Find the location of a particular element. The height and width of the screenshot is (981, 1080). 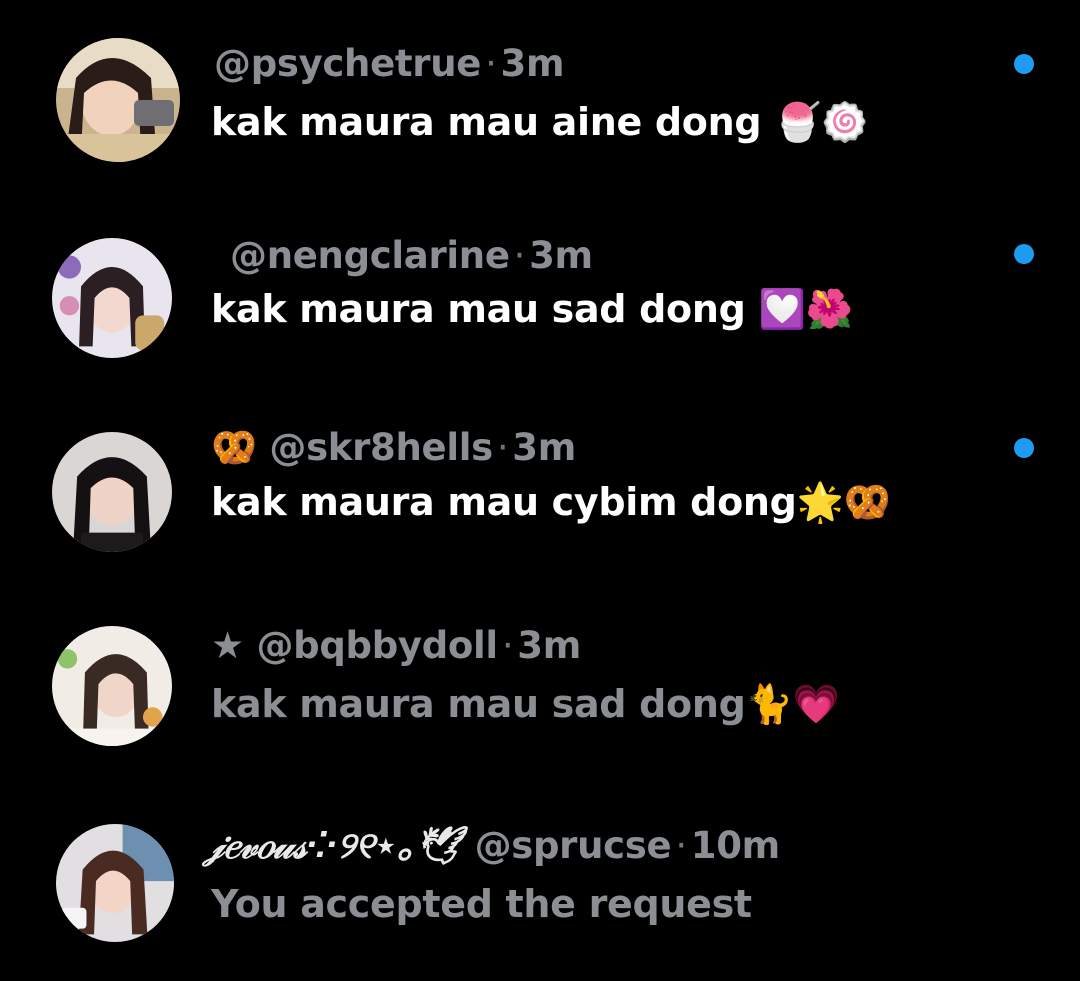

message-emoji: 🍧🍥 is located at coordinates (821, 122).